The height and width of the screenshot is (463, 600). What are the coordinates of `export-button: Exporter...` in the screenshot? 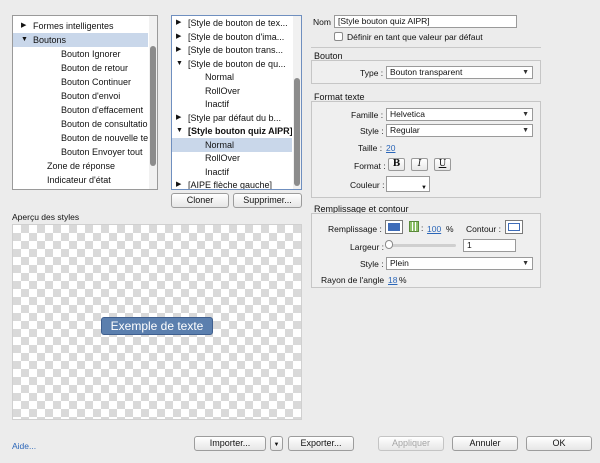 It's located at (321, 443).